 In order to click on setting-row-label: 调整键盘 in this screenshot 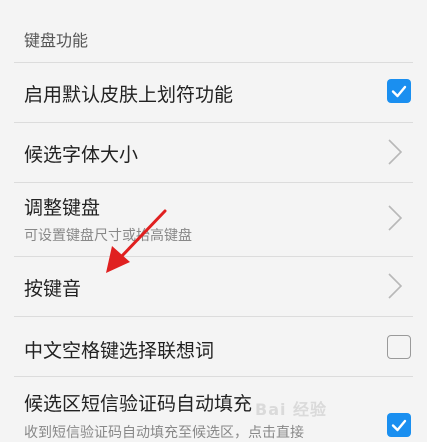, I will do `click(62, 208)`.